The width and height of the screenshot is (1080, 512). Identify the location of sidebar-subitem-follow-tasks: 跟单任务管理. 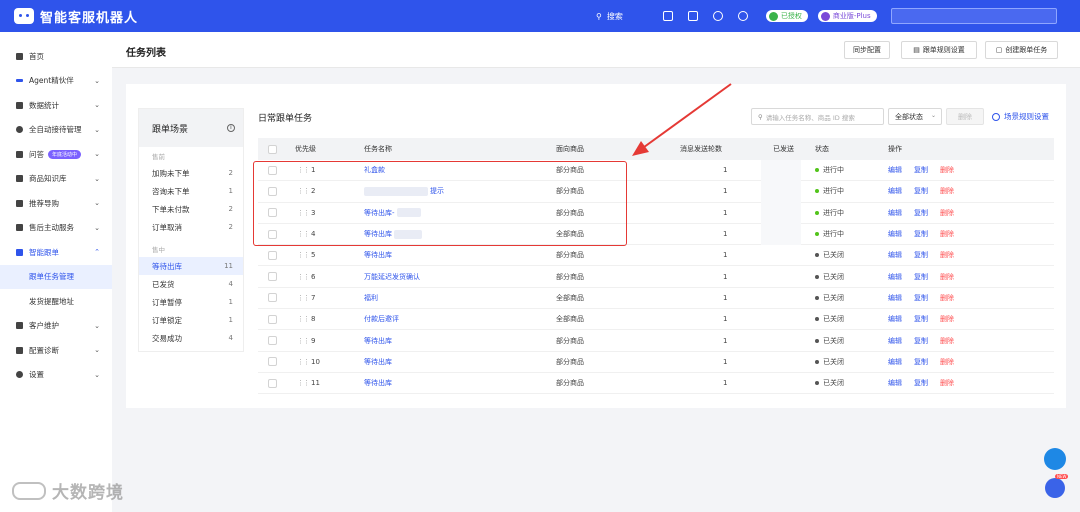
(56, 276).